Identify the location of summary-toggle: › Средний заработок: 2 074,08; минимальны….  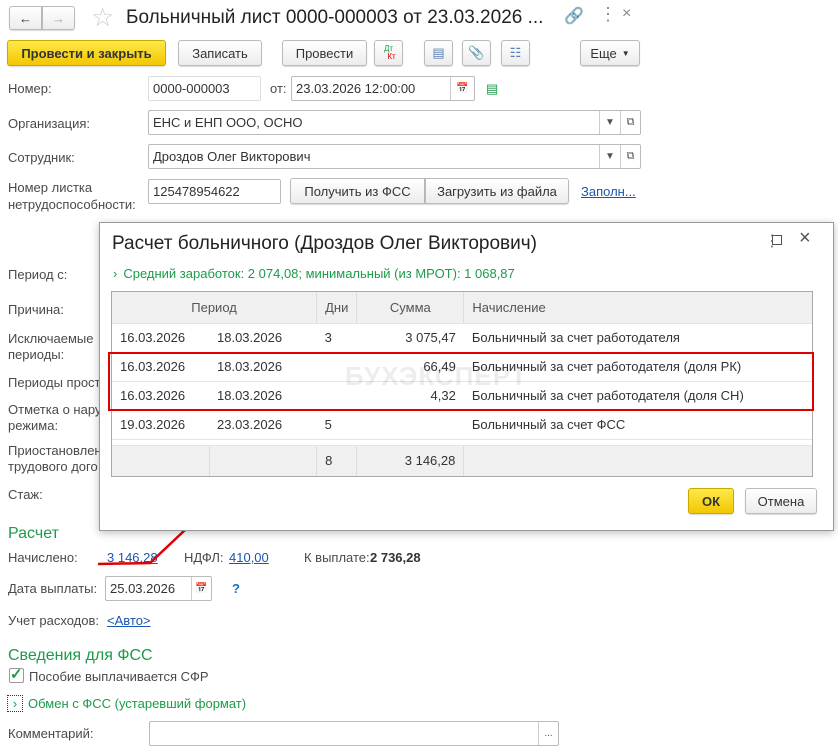
(314, 273).